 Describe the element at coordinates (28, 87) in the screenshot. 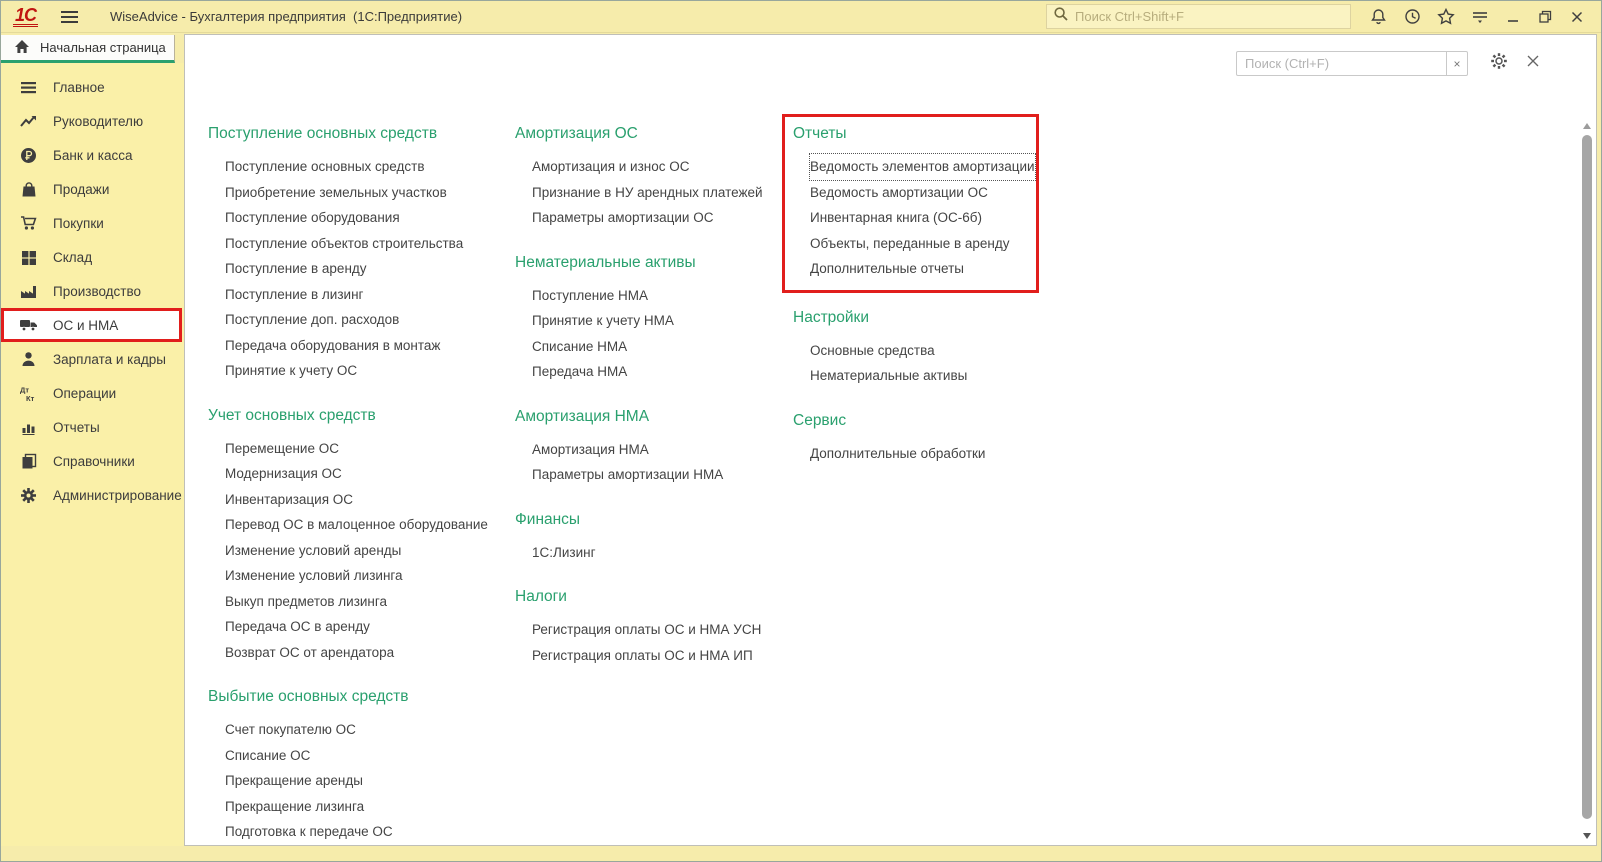

I see `menu-icon` at that location.